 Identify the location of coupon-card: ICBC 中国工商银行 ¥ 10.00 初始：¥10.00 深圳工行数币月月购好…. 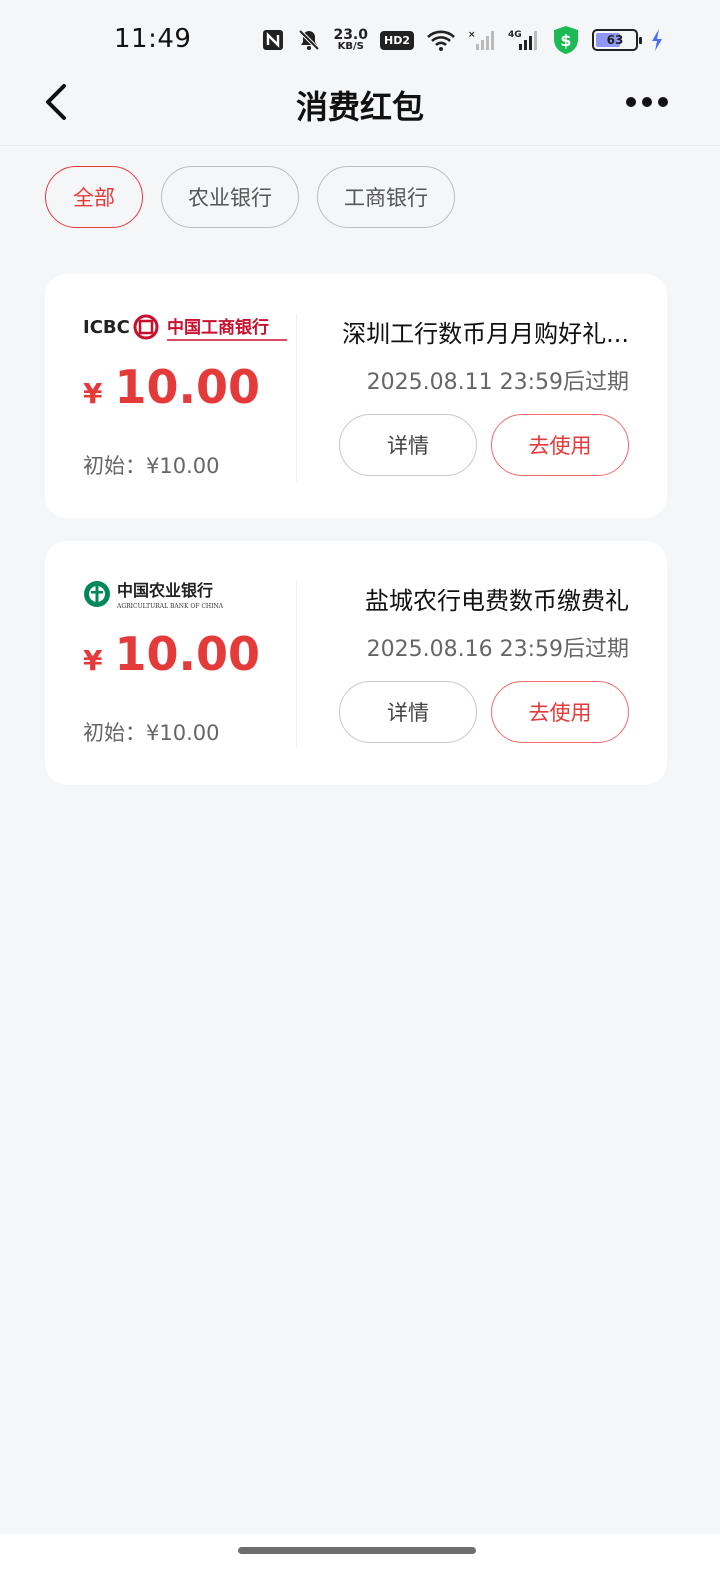
(356, 396).